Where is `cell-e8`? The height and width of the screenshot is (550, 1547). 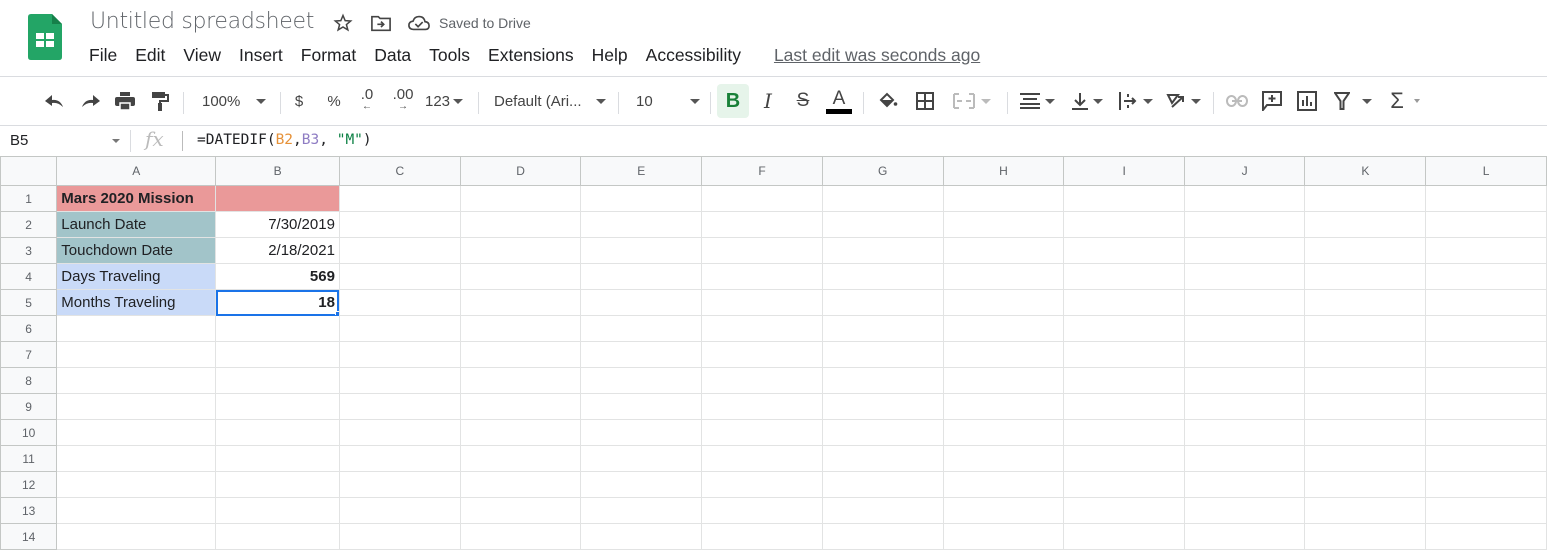 cell-e8 is located at coordinates (641, 380).